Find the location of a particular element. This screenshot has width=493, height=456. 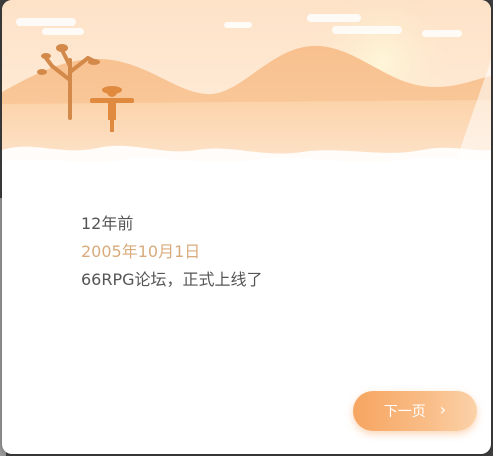

chevron-right-icon: › is located at coordinates (443, 409).